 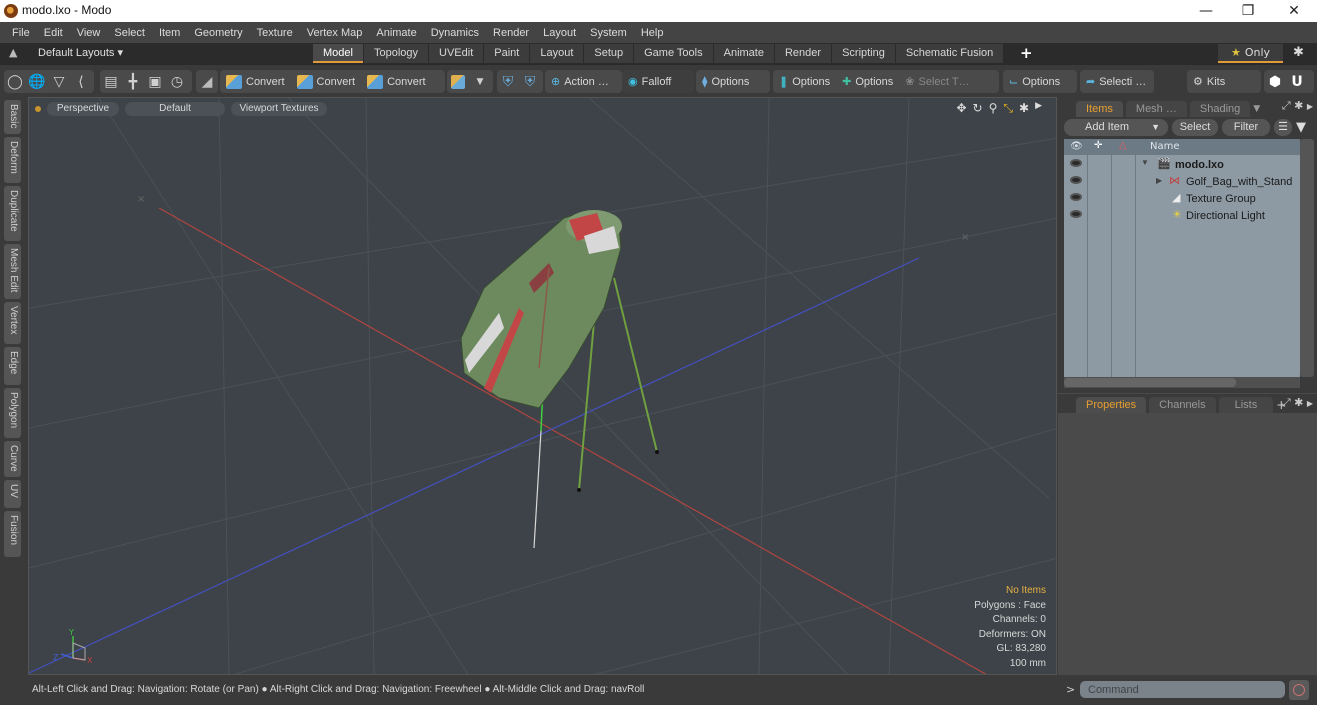 I want to click on edges-globe-mode-icon: 🌐, so click(x=37, y=82).